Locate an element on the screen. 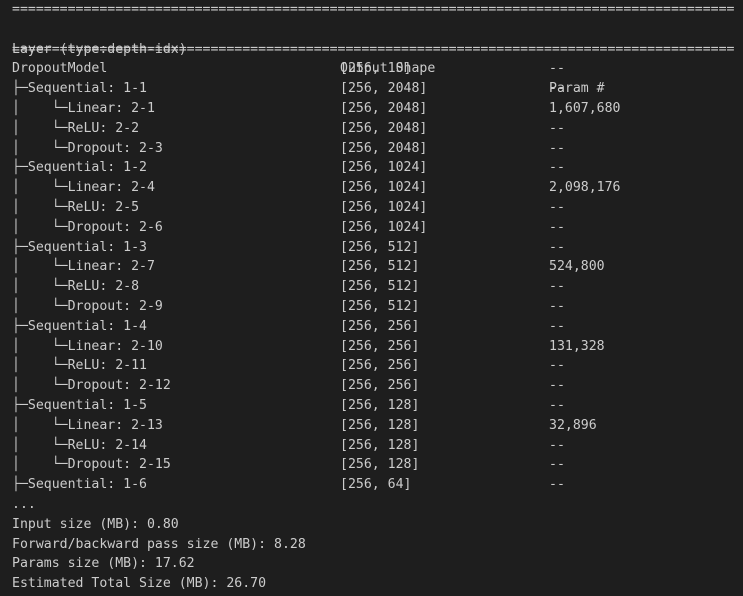  layer-name: │ └─ReLU: 2-2 is located at coordinates (76, 128).